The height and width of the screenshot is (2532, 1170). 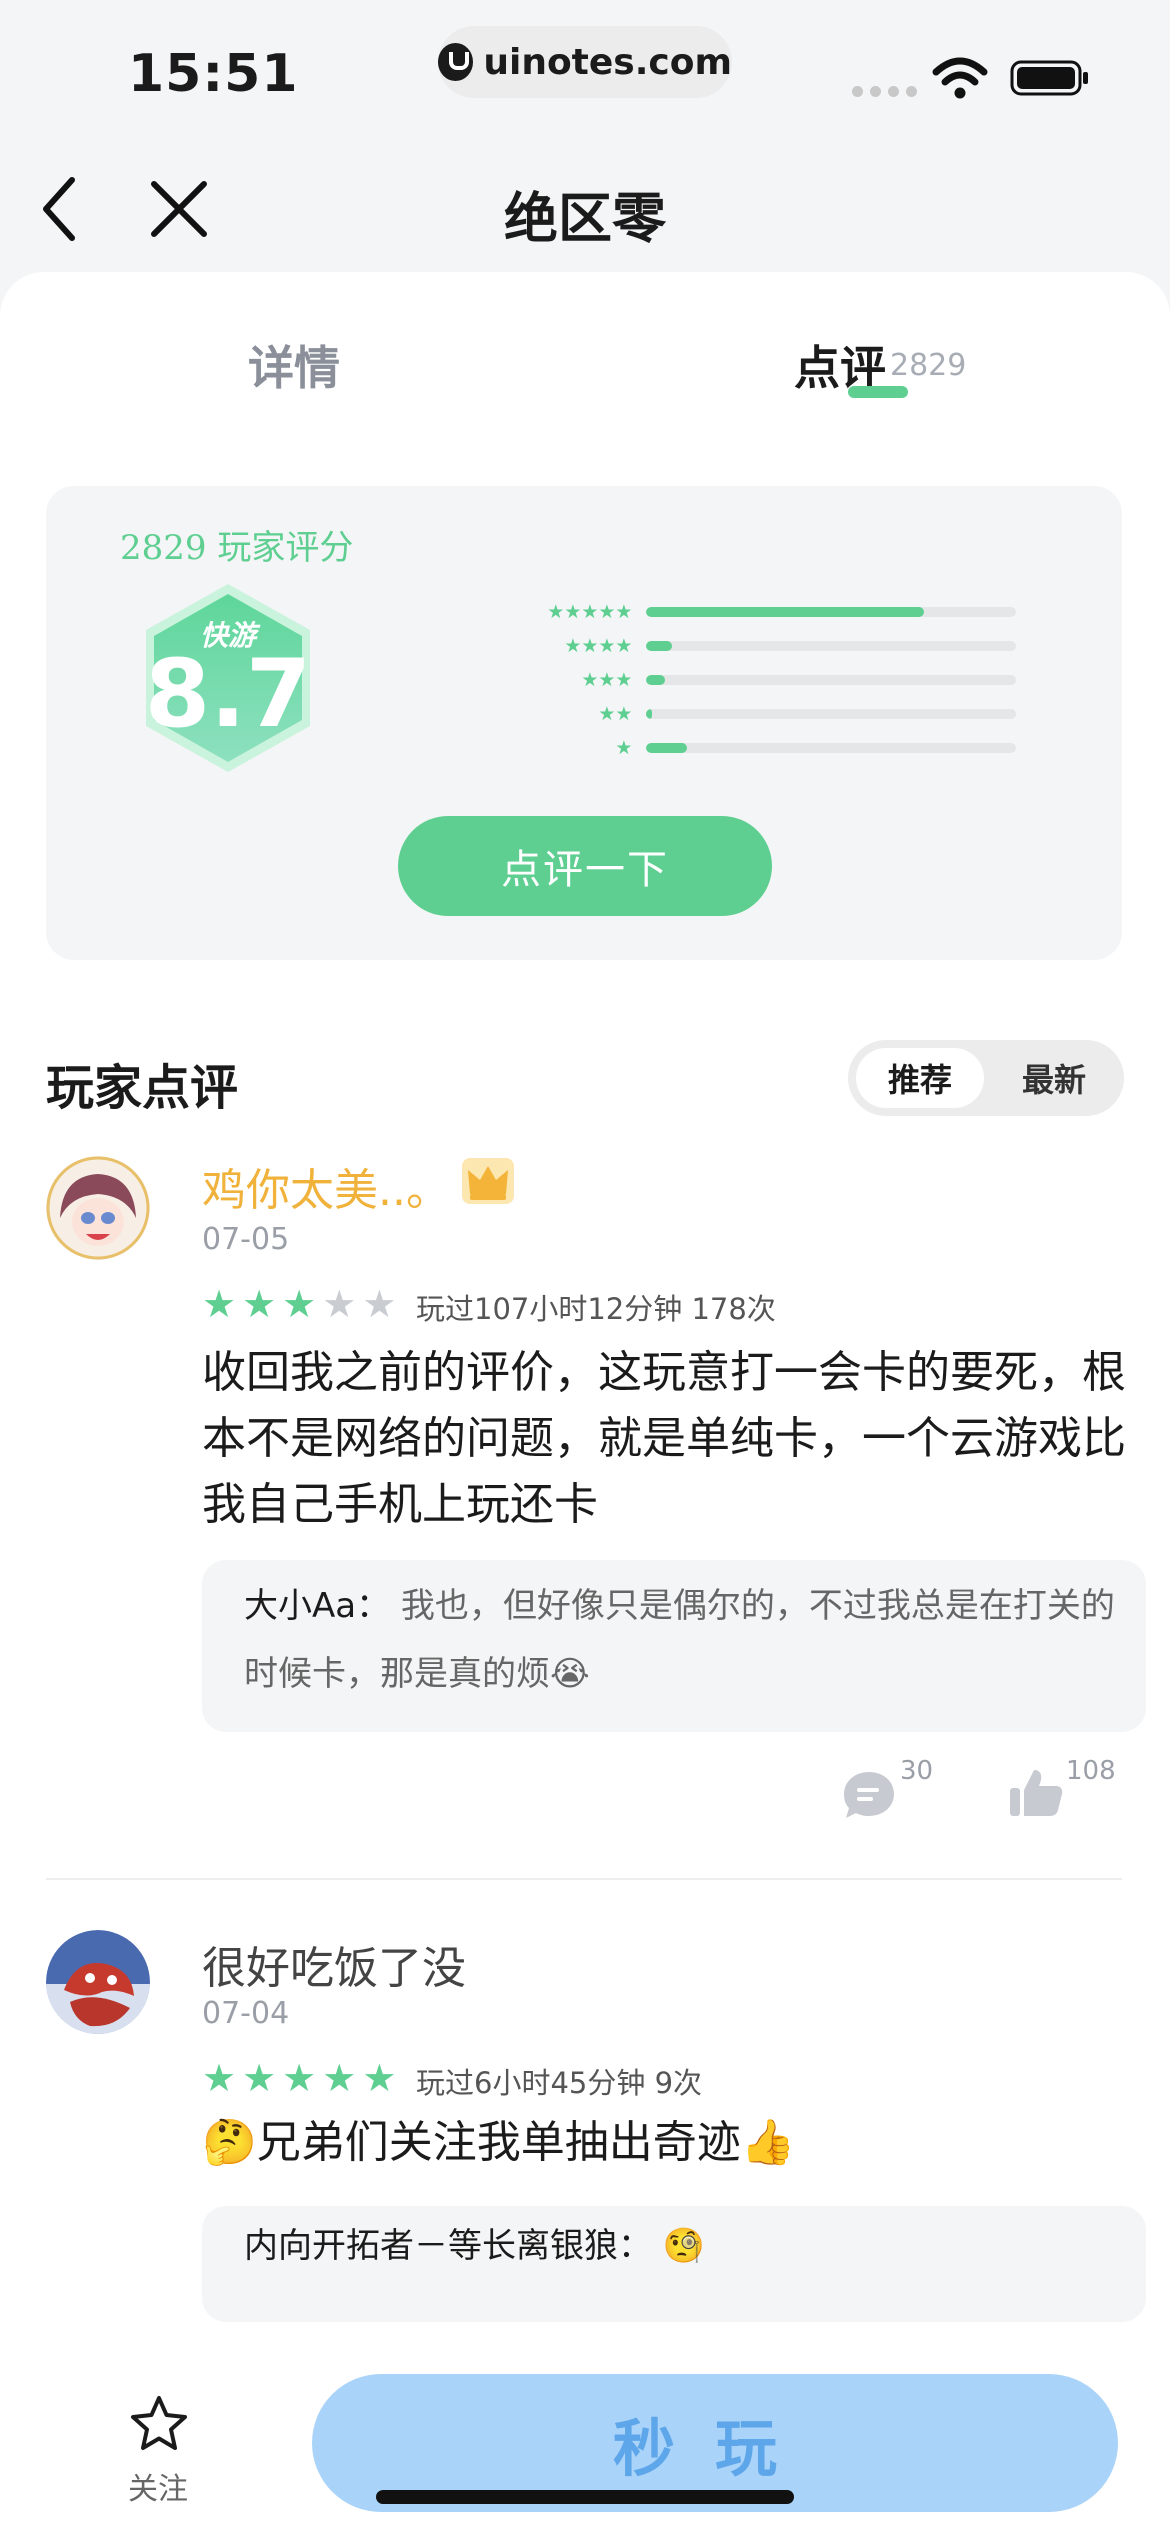 I want to click on rating-bar-stars: ★★★★, so click(x=598, y=646).